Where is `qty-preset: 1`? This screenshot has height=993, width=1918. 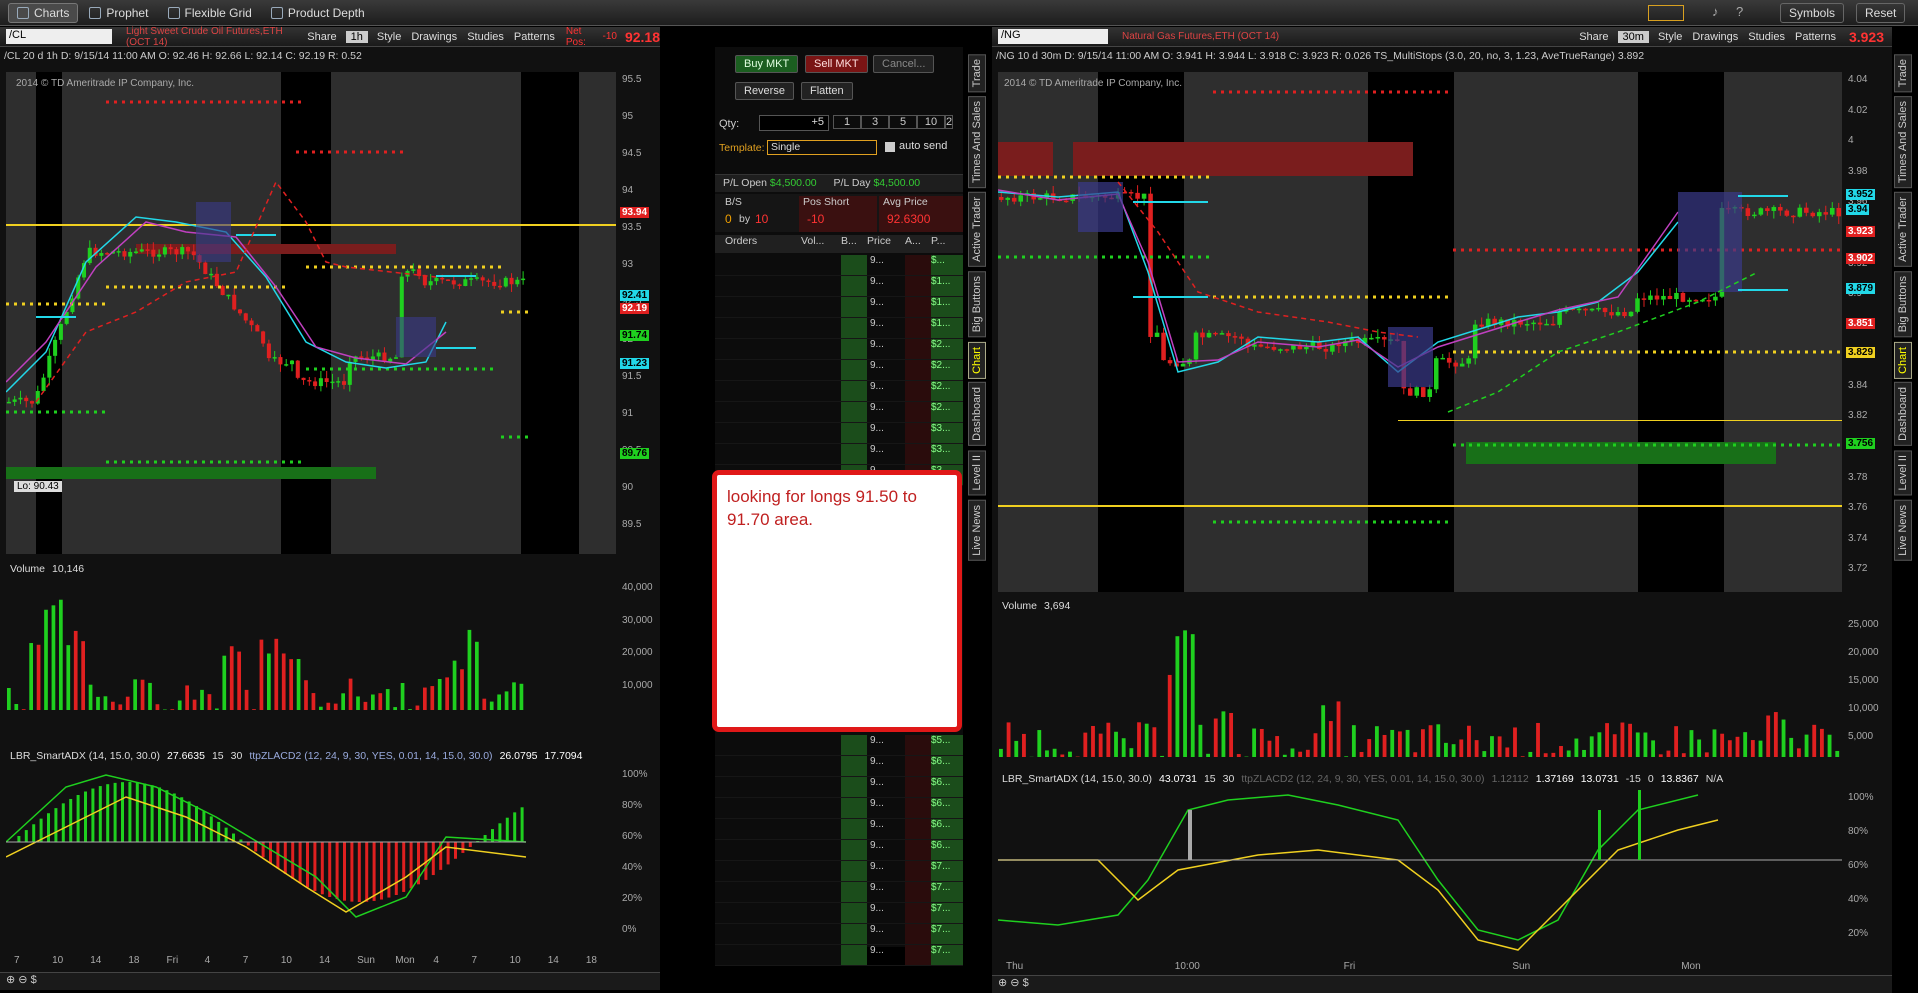 qty-preset: 1 is located at coordinates (847, 122).